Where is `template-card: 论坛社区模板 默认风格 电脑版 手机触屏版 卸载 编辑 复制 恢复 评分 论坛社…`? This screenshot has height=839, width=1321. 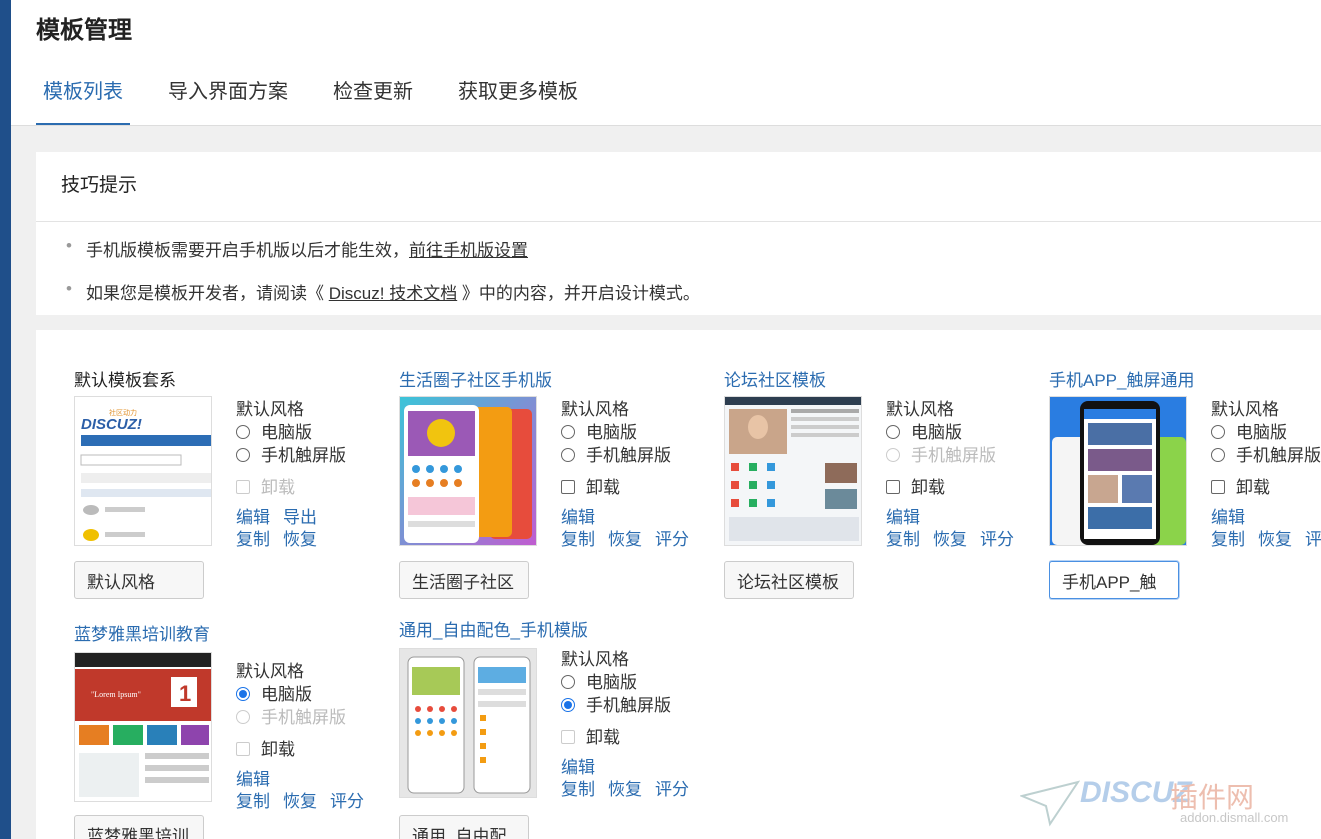 template-card: 论坛社区模板 默认风格 电脑版 手机触屏版 卸载 编辑 复制 恢复 评分 论坛社… is located at coordinates (884, 491).